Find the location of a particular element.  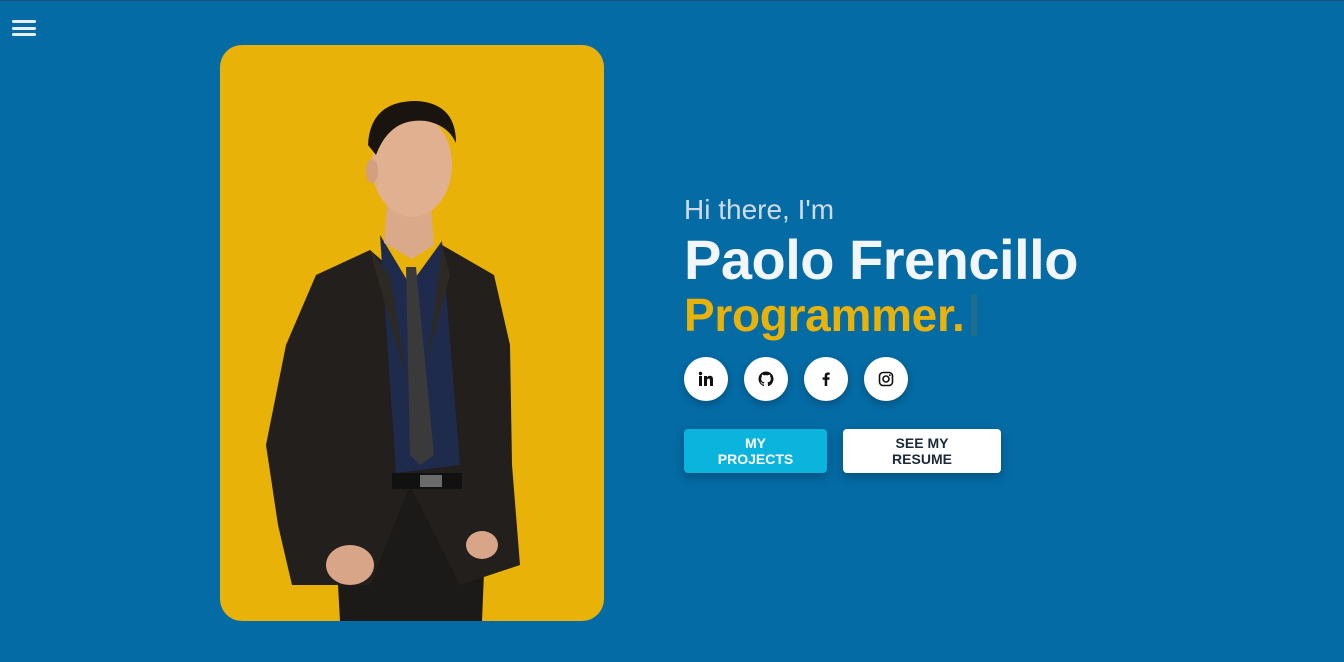

linkedin-icon is located at coordinates (705, 378).